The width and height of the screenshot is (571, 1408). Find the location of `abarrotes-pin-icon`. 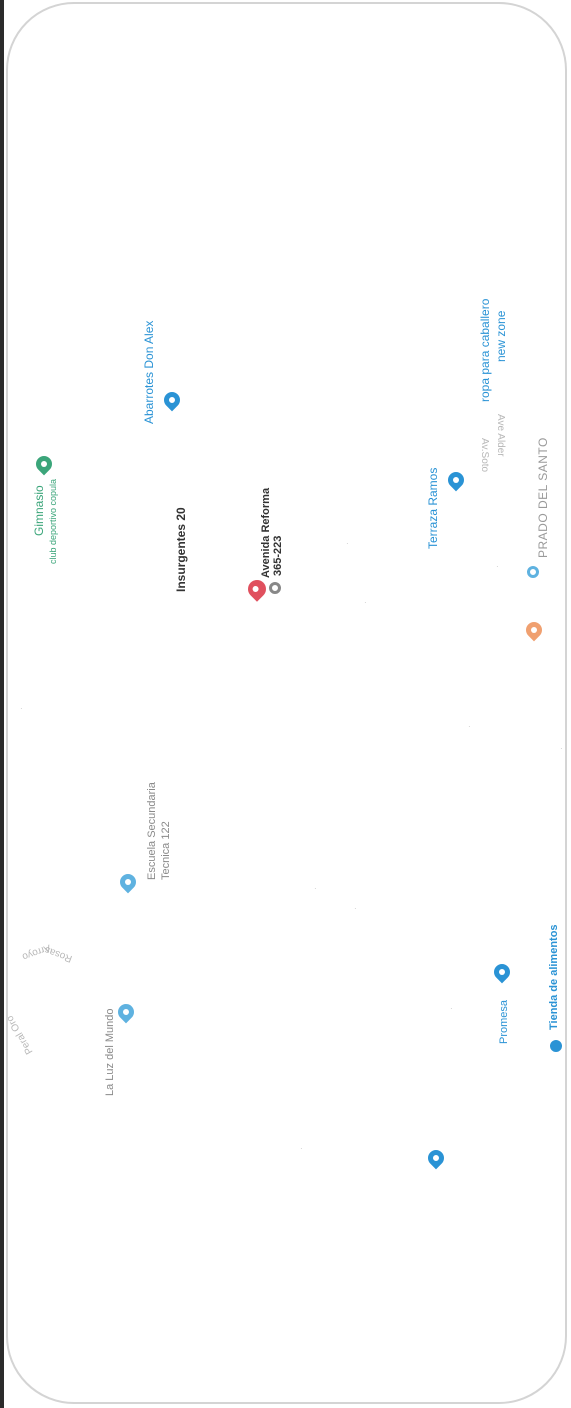

abarrotes-pin-icon is located at coordinates (172, 400).